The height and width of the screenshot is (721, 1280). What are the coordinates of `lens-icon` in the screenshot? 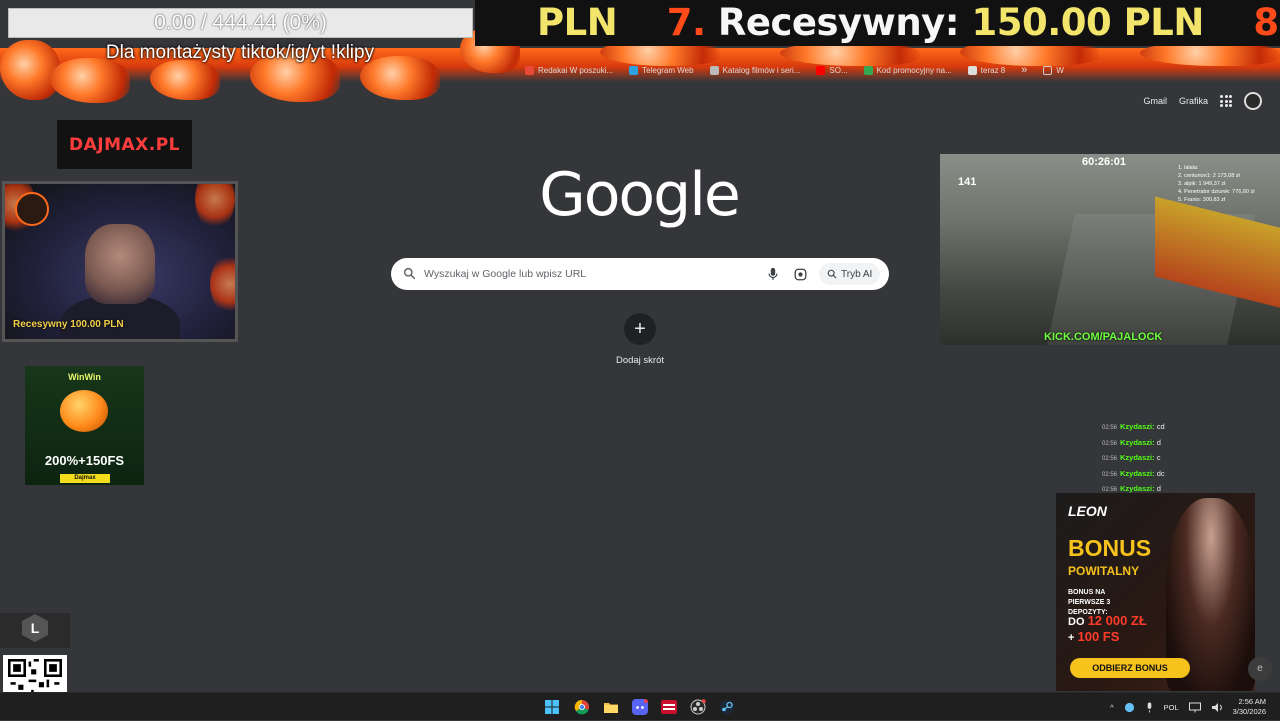 It's located at (800, 274).